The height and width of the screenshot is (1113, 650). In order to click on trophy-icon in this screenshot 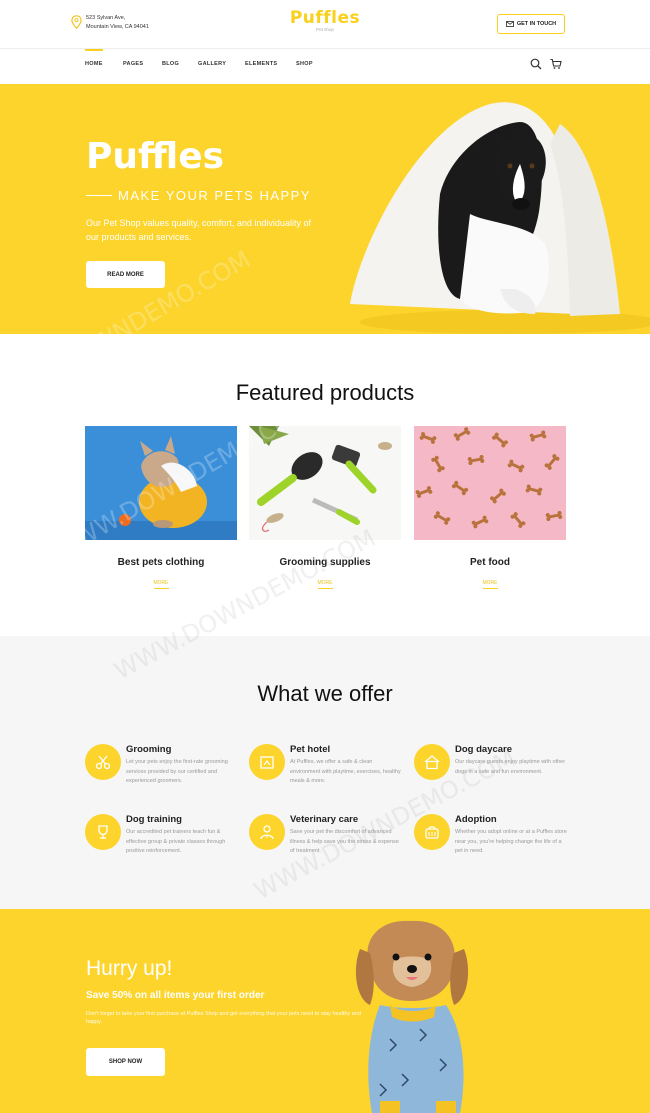, I will do `click(103, 832)`.